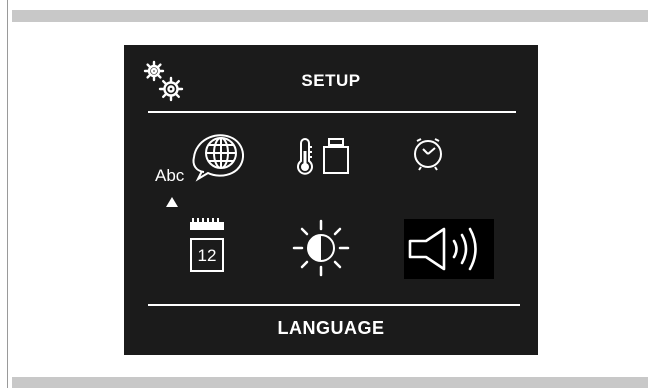  I want to click on thermometer-weight-icon, so click(323, 156).